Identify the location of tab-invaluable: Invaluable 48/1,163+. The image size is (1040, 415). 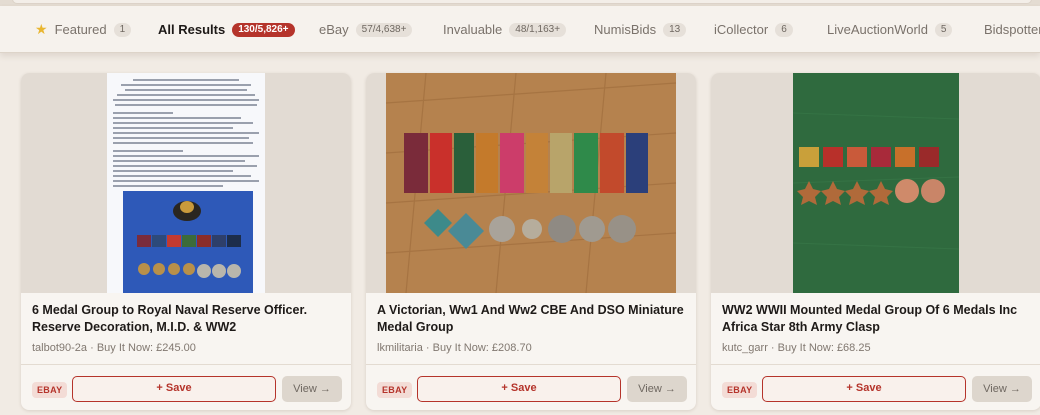
(505, 29).